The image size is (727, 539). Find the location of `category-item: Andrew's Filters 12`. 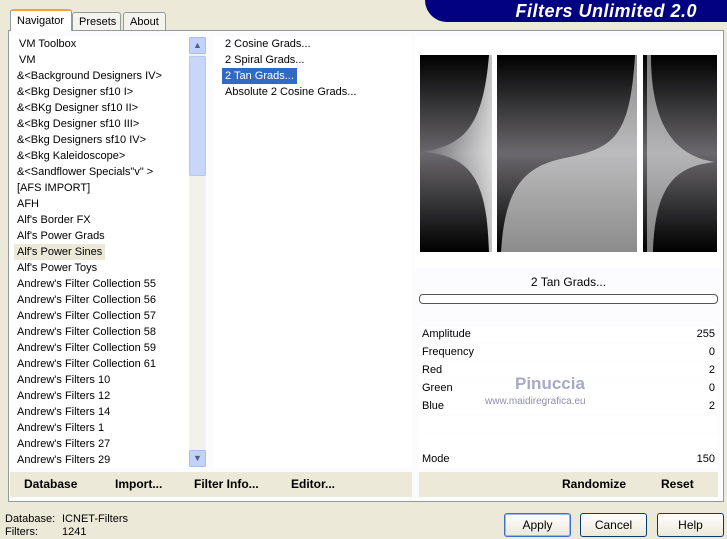

category-item: Andrew's Filters 12 is located at coordinates (63, 396).